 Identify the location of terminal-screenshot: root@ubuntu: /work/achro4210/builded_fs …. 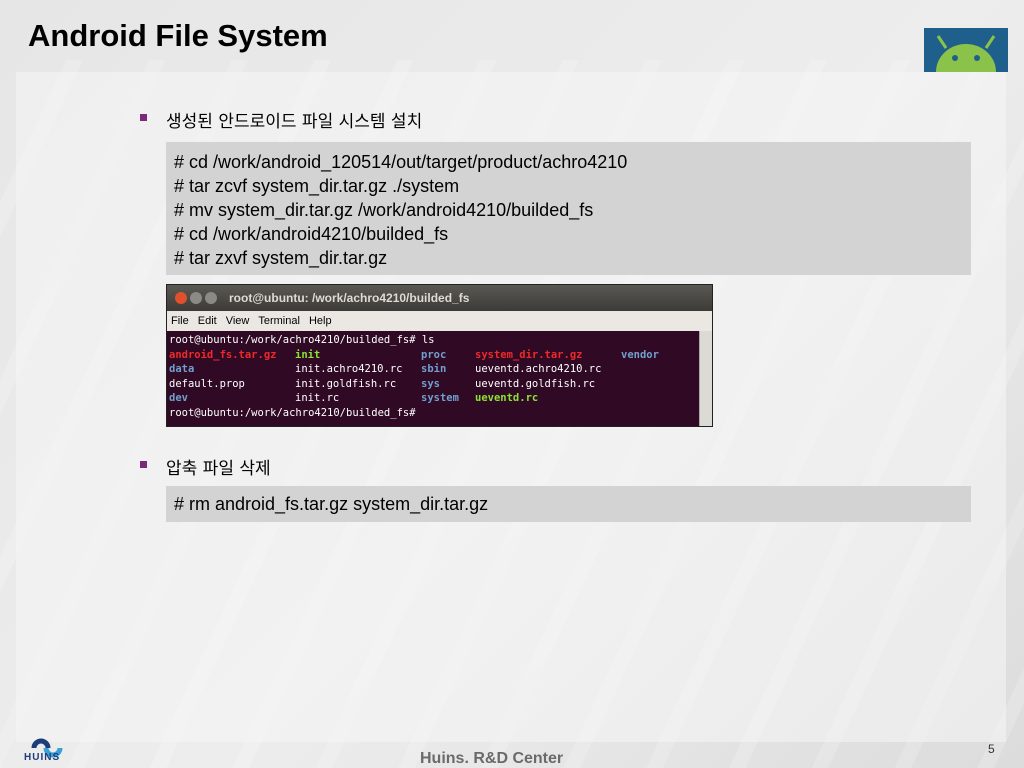
(439, 355).